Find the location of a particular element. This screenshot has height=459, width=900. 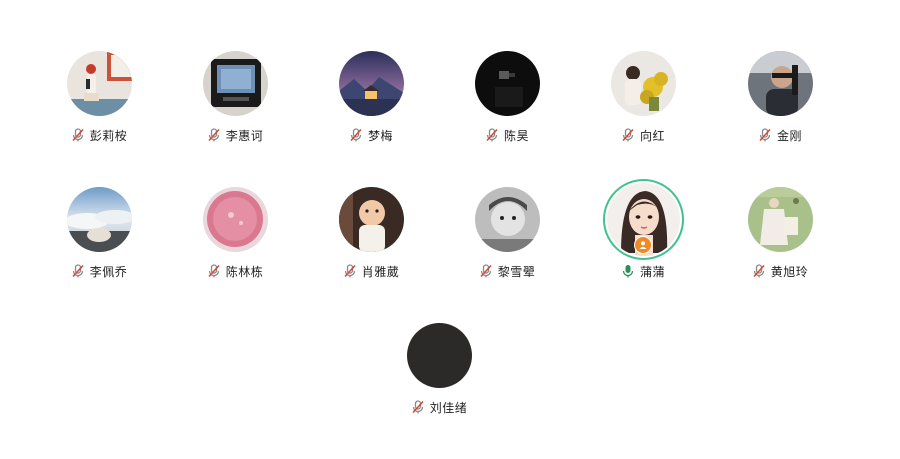

participant-tile: 李惠诃 is located at coordinates (235, 106).